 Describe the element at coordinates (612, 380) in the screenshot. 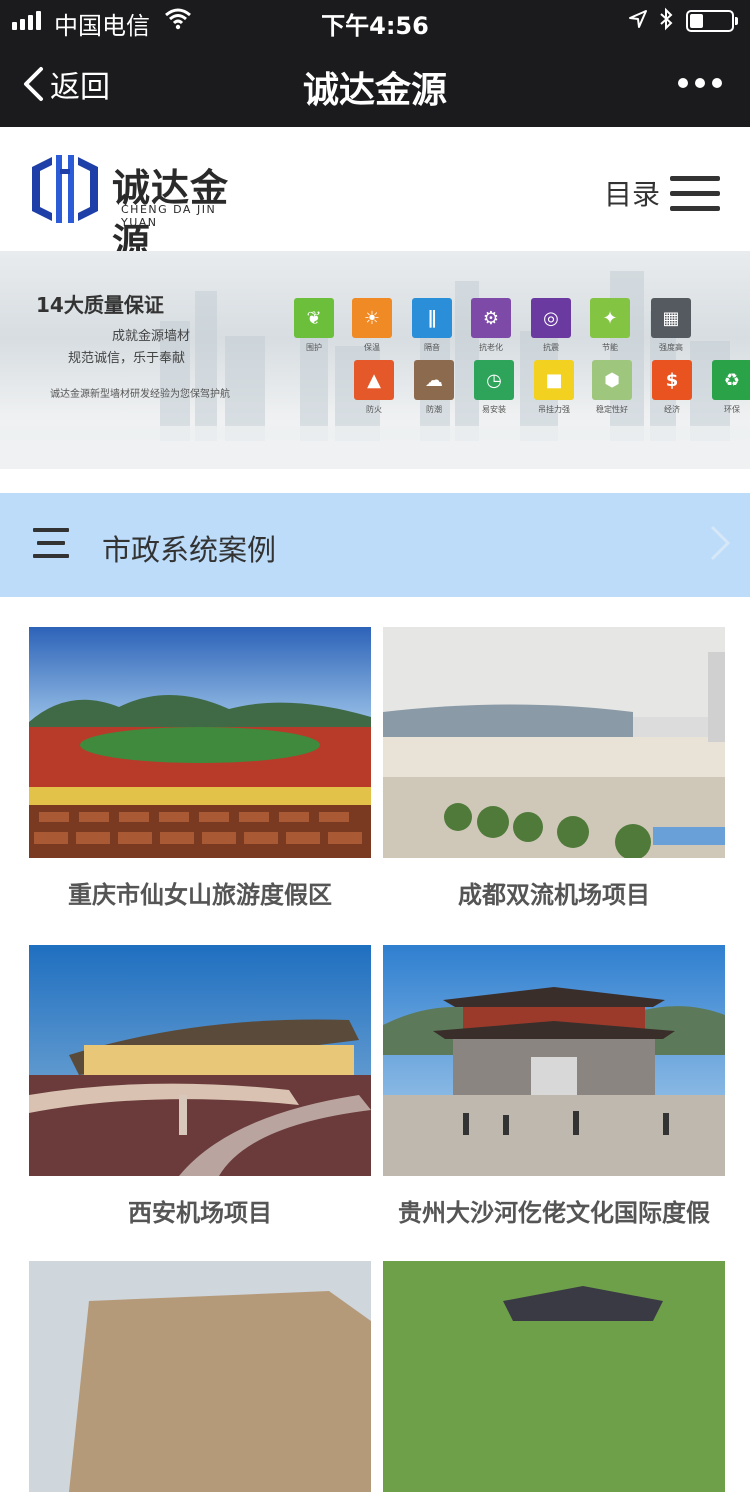

I see `hexagon-icon: ⬢` at that location.